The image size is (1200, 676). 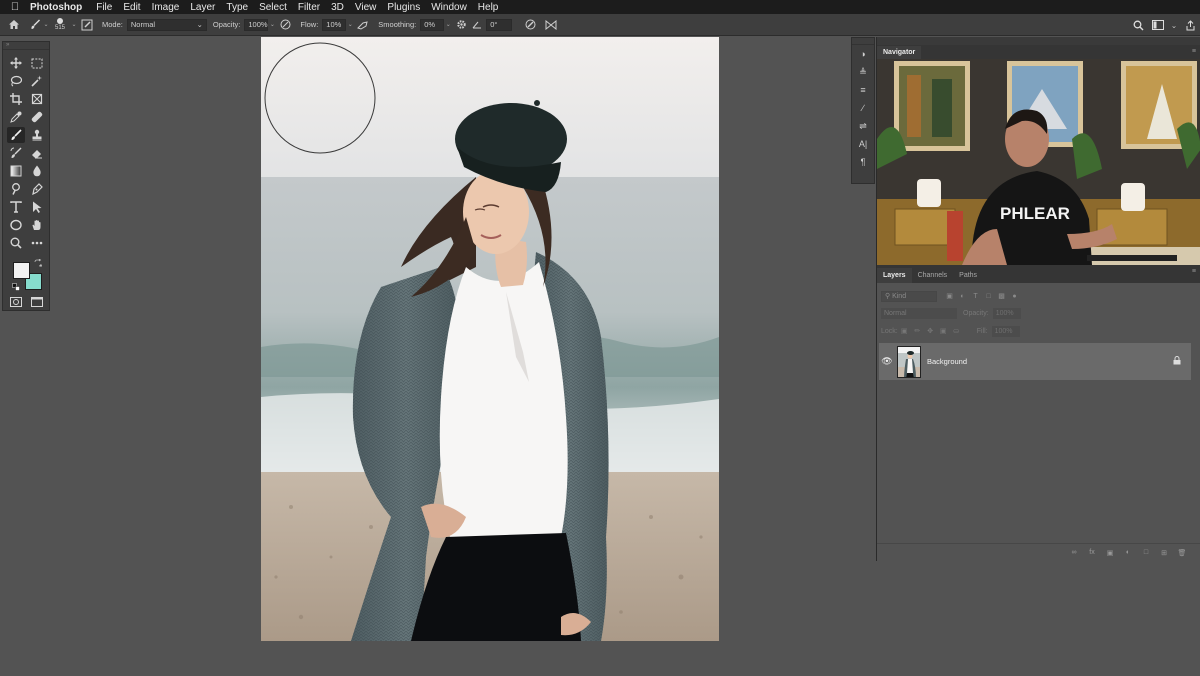 I want to click on lock-image-icon: ✏, so click(x=917, y=331).